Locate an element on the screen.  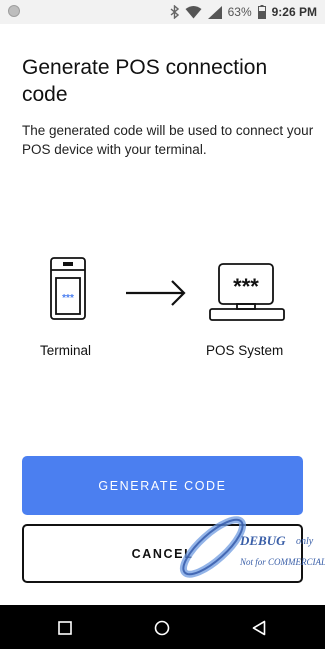
signal-icon is located at coordinates (214, 12).